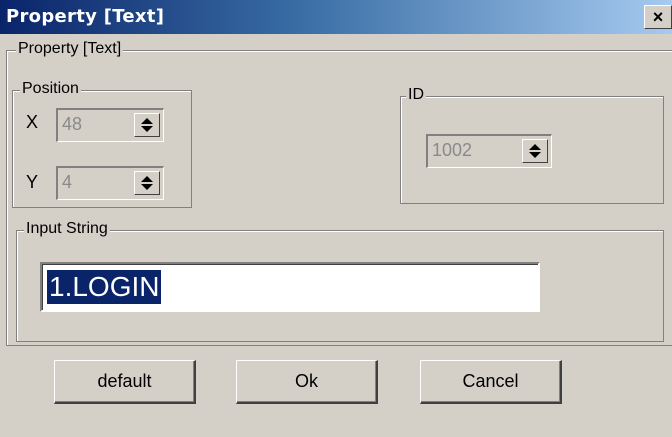  Describe the element at coordinates (125, 382) in the screenshot. I see `default-button: default` at that location.